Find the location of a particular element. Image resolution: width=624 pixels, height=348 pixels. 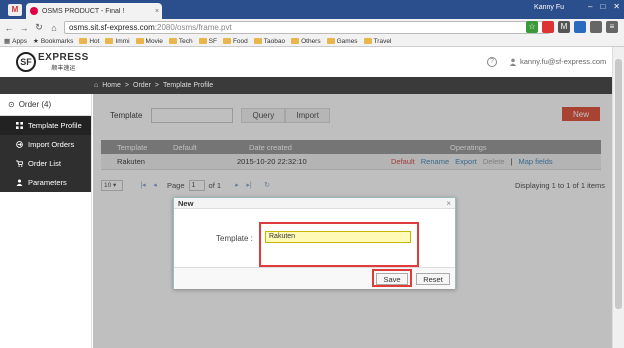

breadcrumb: ⌂ Home > Order > Template Profile is located at coordinates (306, 85).